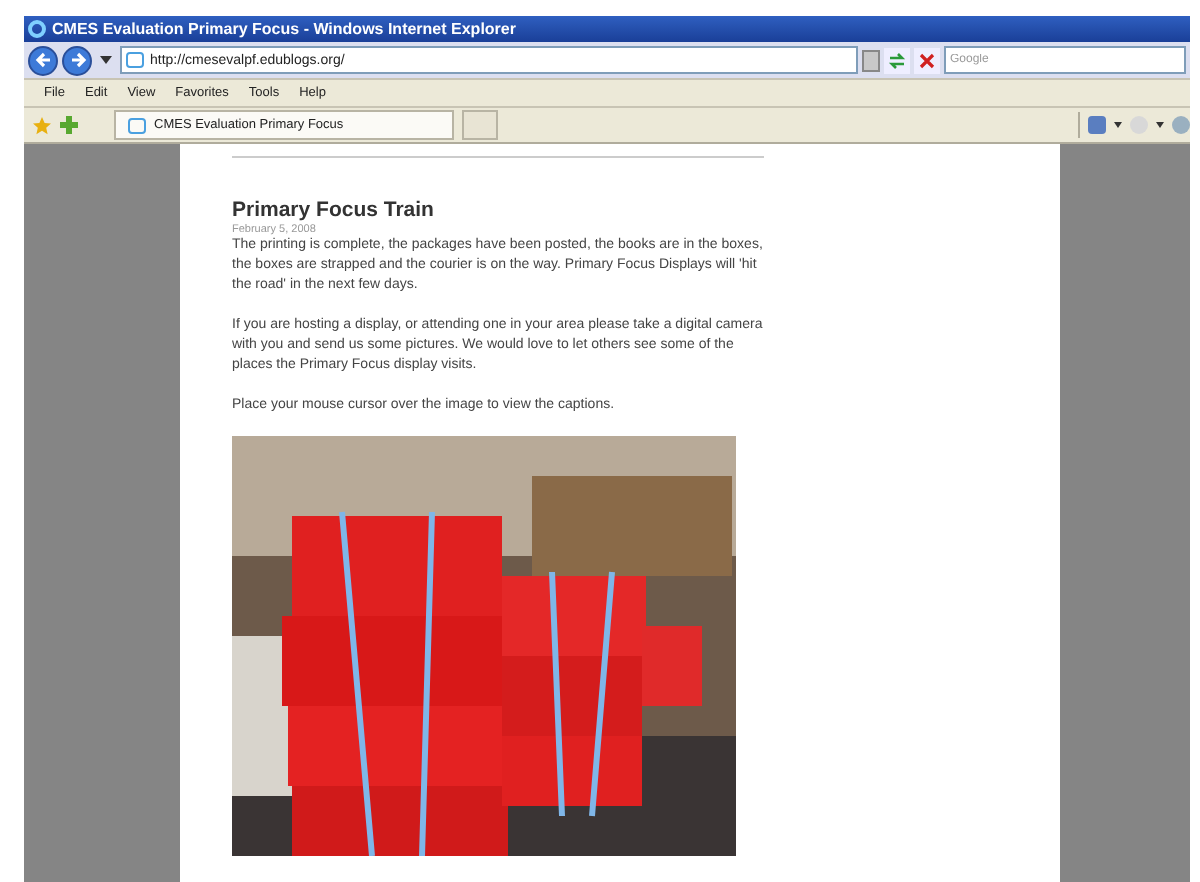  Describe the element at coordinates (480, 125) in the screenshot. I see `new-tab-button` at that location.